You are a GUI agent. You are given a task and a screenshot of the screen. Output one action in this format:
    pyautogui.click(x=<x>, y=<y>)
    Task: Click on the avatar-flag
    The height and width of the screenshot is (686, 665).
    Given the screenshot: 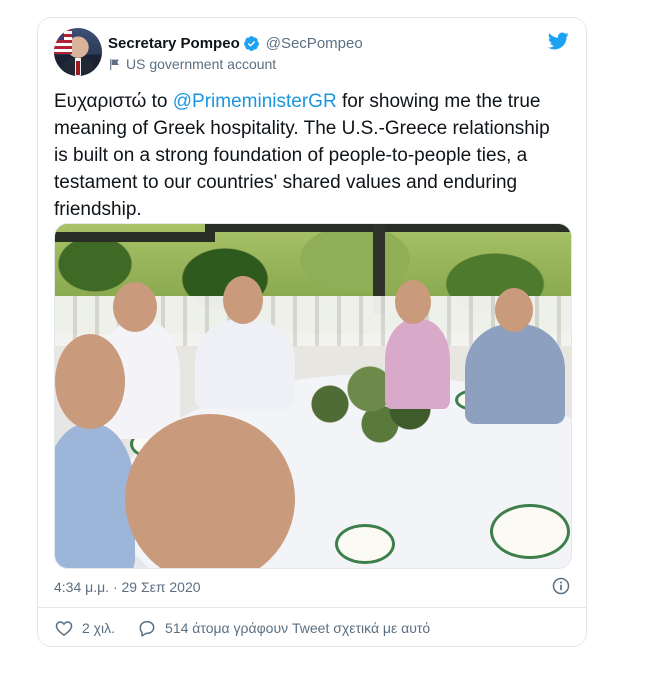 What is the action you would take?
    pyautogui.click(x=63, y=41)
    